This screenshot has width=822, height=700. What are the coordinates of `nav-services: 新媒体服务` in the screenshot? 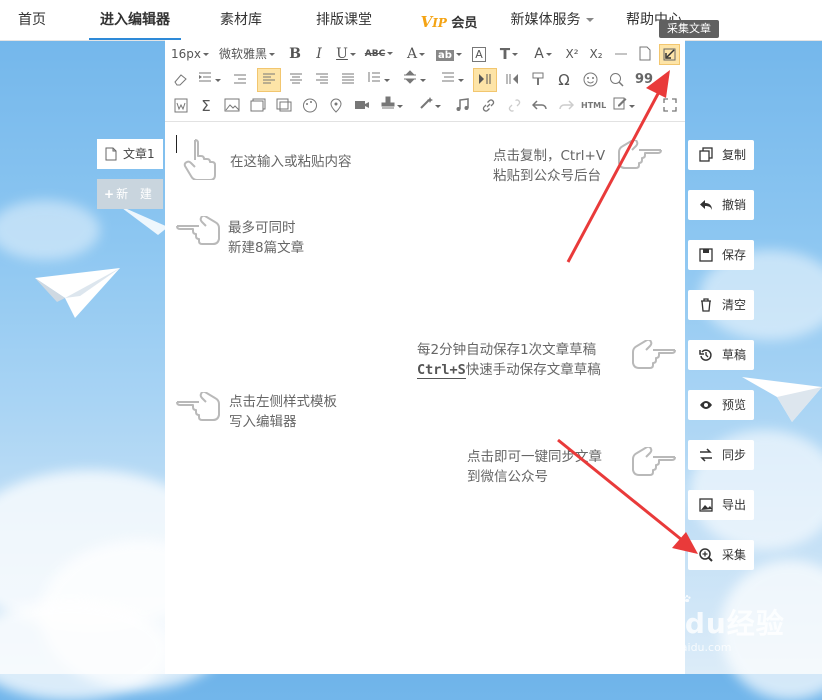 It's located at (552, 20).